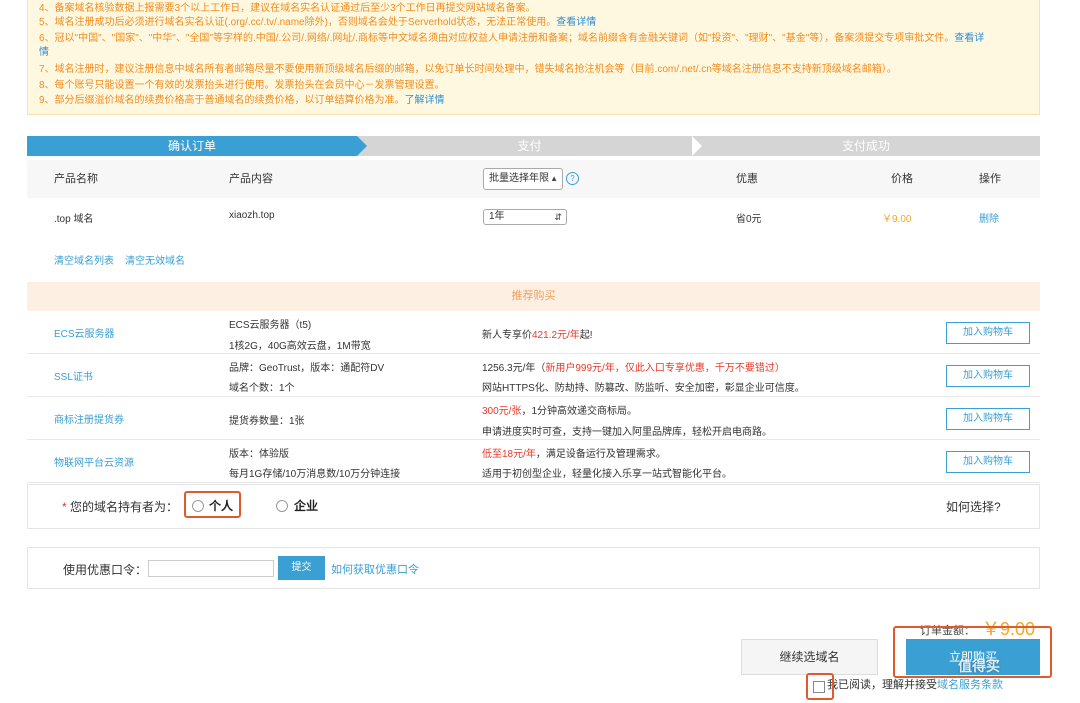  What do you see at coordinates (301, 568) in the screenshot?
I see `submit-button: 提交` at bounding box center [301, 568].